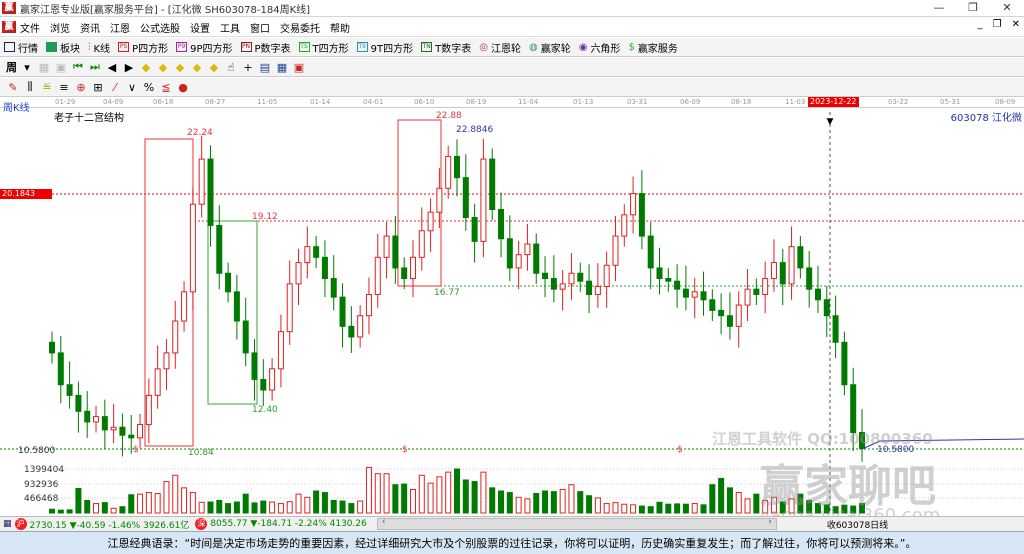  What do you see at coordinates (200, 27) in the screenshot?
I see `menu-settings: 设置` at bounding box center [200, 27].